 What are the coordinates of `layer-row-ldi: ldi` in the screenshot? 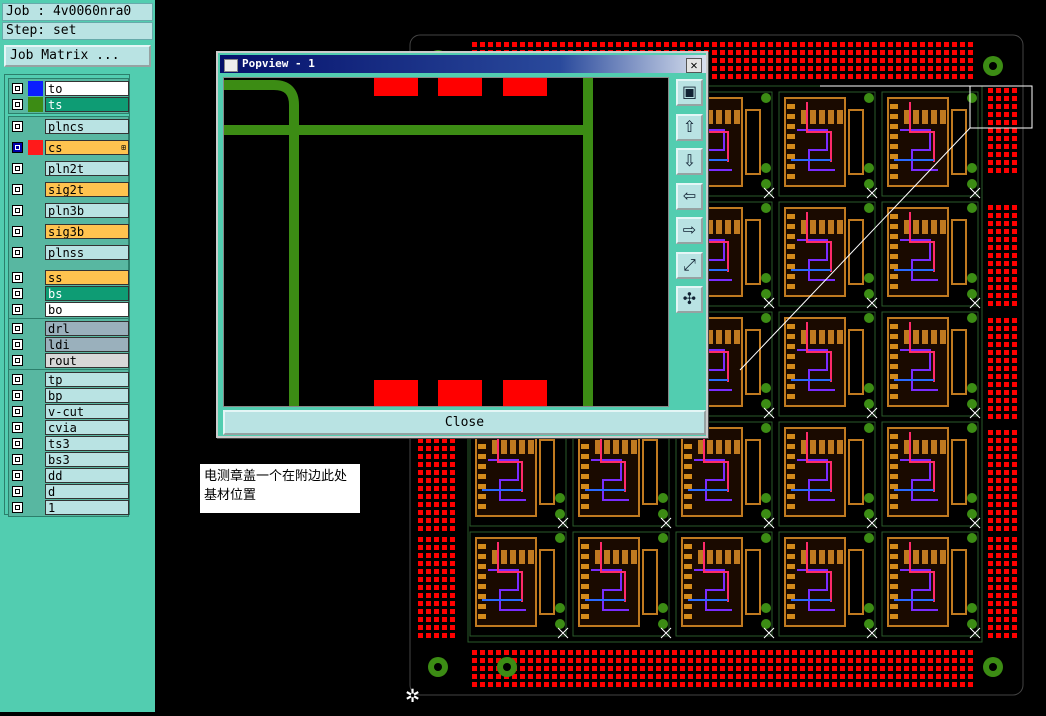 It's located at (69, 344).